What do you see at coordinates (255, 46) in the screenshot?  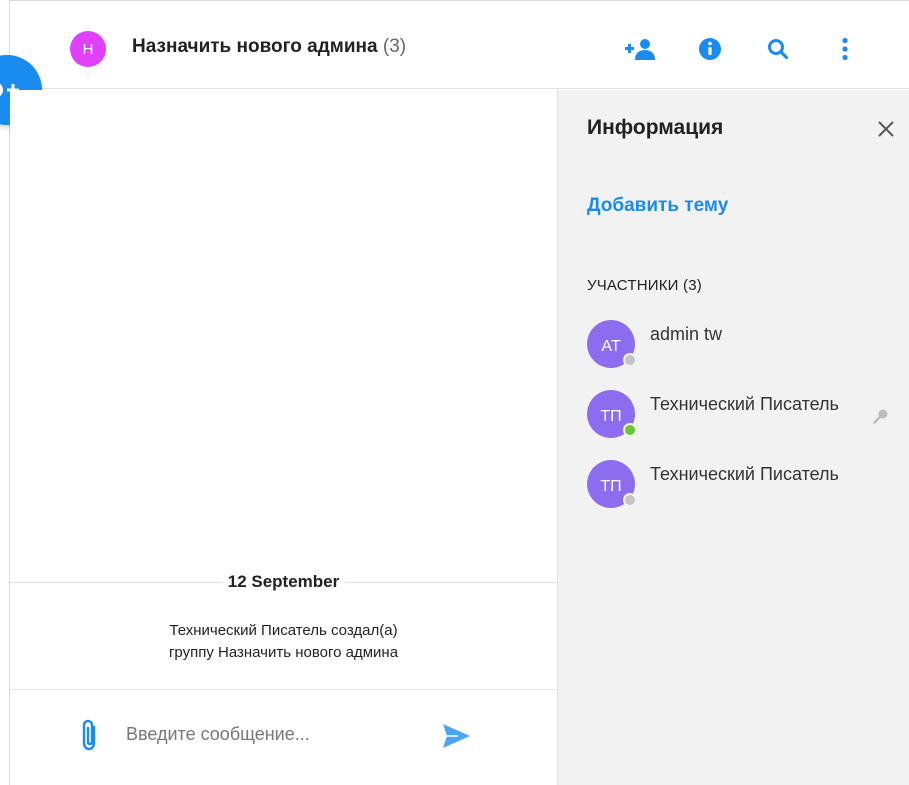 I see `chat-title-text: Назначить нового админа` at bounding box center [255, 46].